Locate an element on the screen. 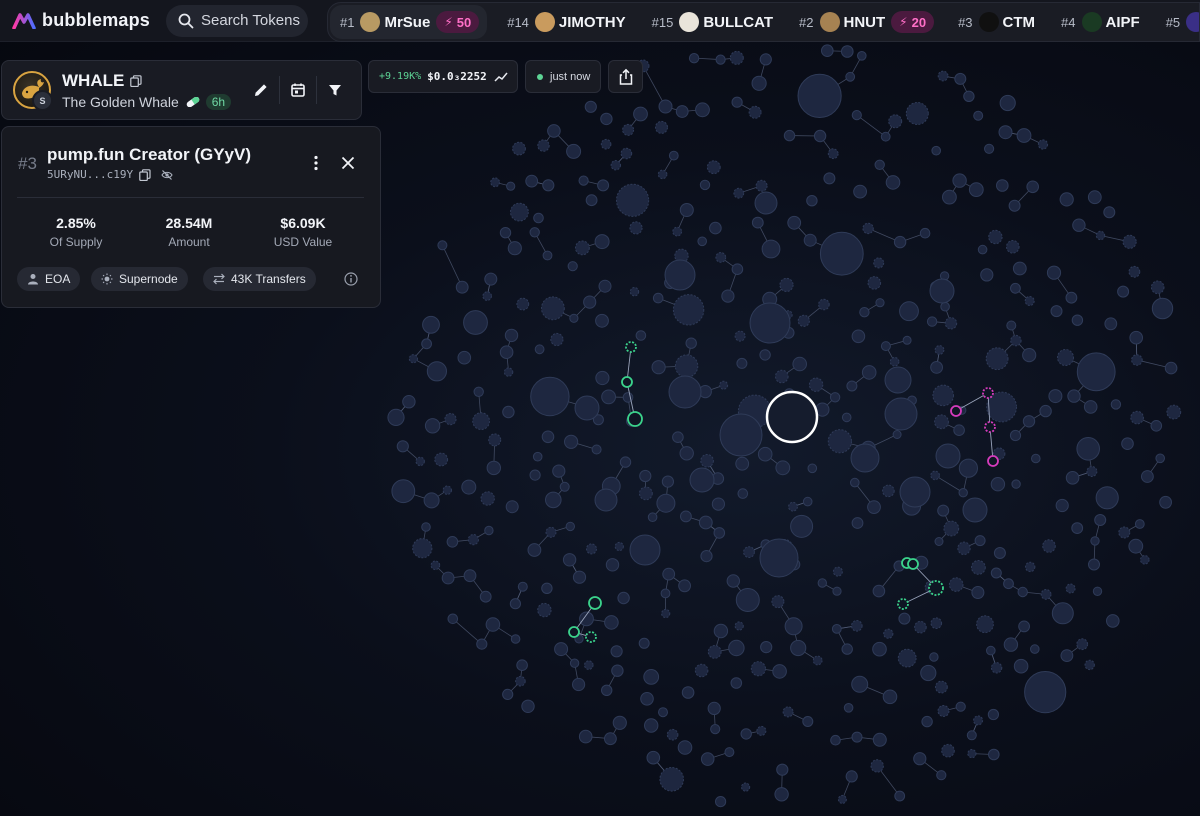 Image resolution: width=1200 pixels, height=816 pixels. price-card: +9.19K% $0.0₃2252 is located at coordinates (443, 76).